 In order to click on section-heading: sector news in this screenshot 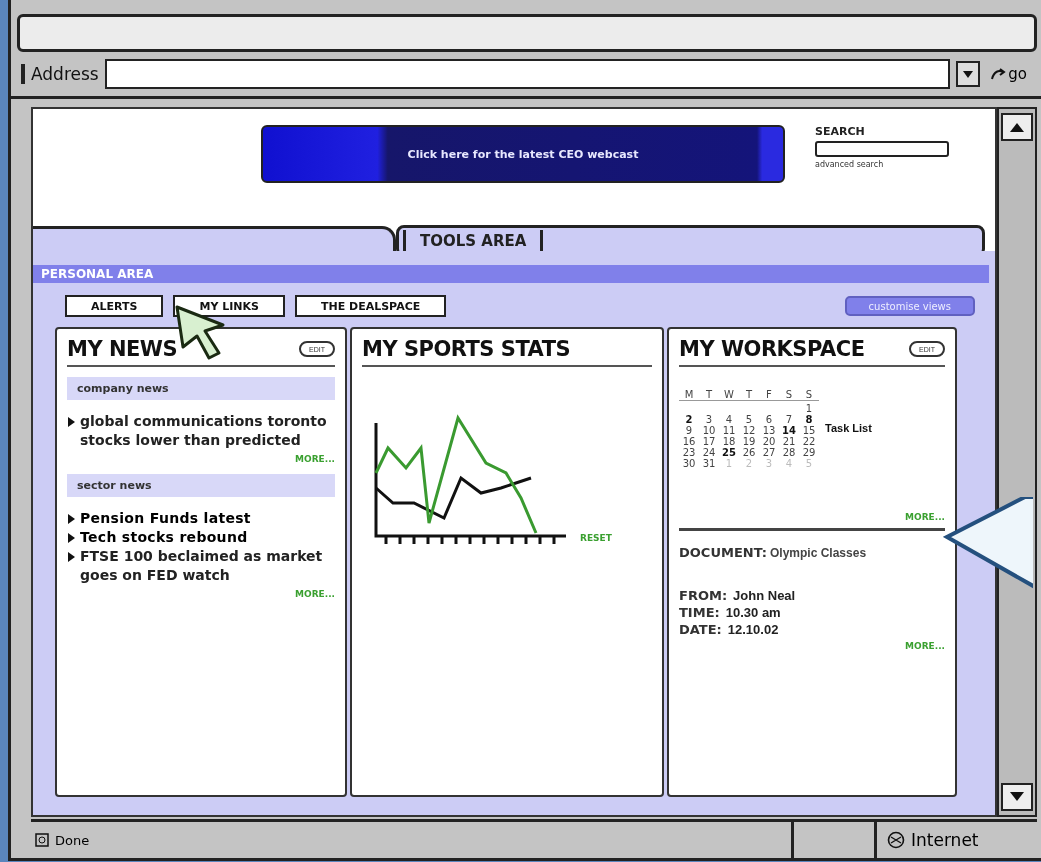, I will do `click(201, 485)`.